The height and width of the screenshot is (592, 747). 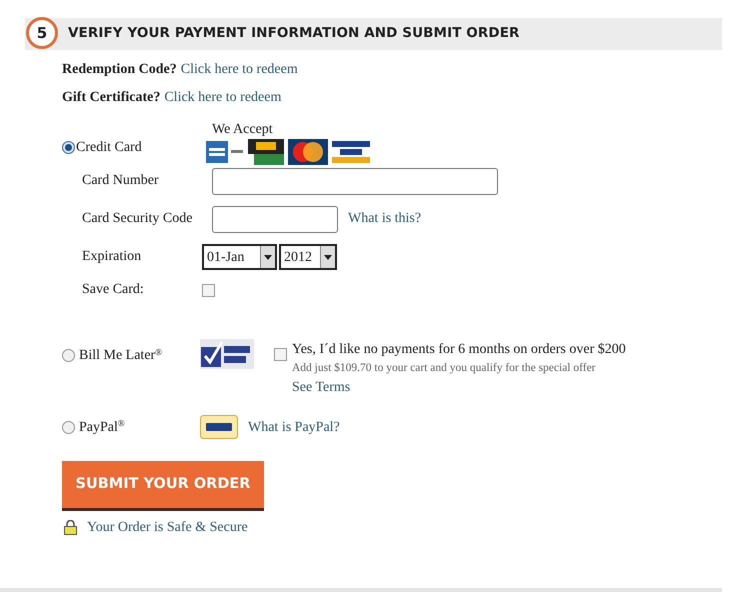 I want to click on secure-note: Your Order is Safe & Secure, so click(x=167, y=528).